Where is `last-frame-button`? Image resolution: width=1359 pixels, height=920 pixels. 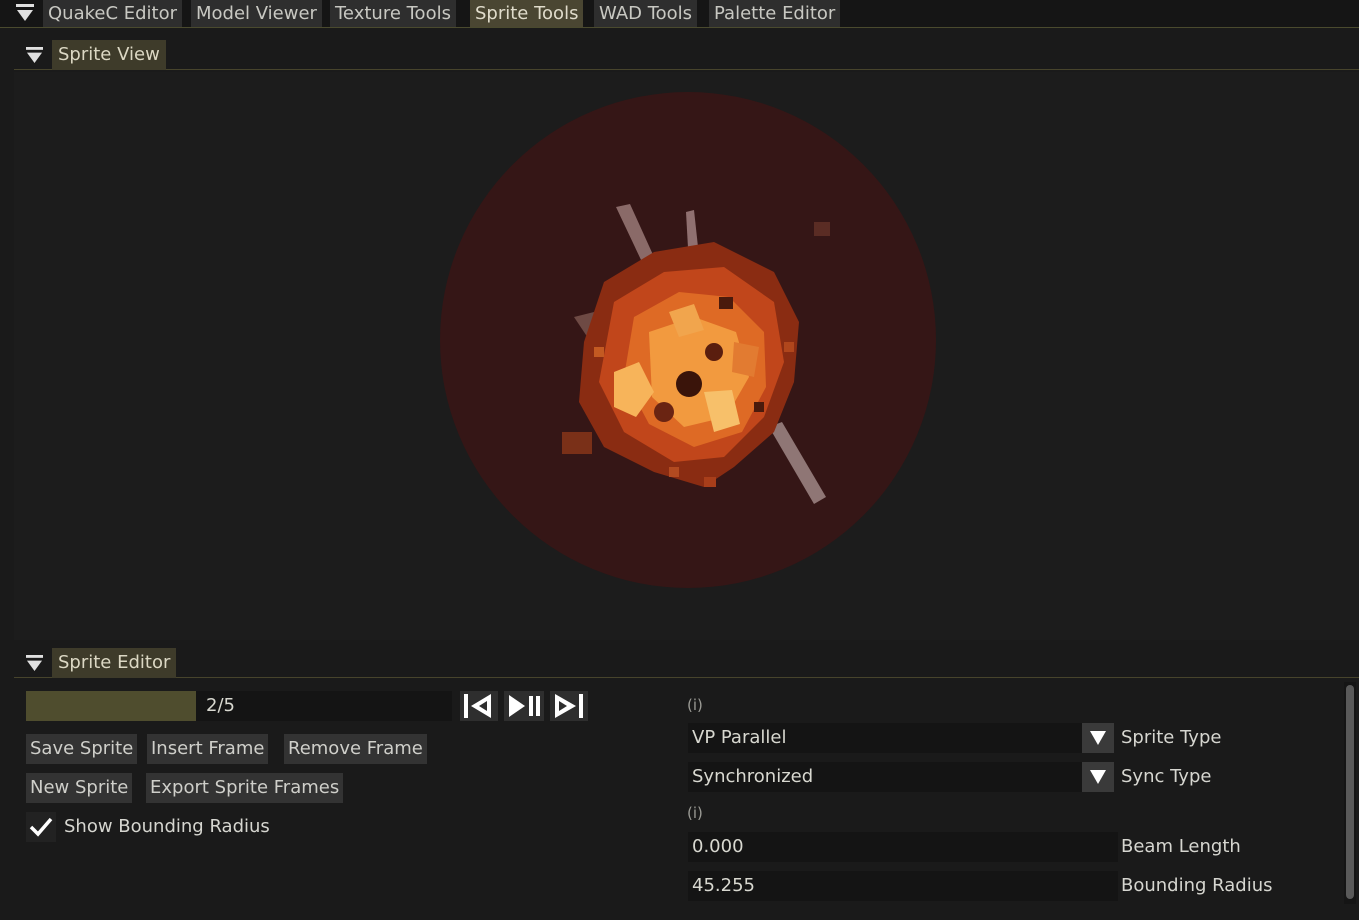 last-frame-button is located at coordinates (569, 706).